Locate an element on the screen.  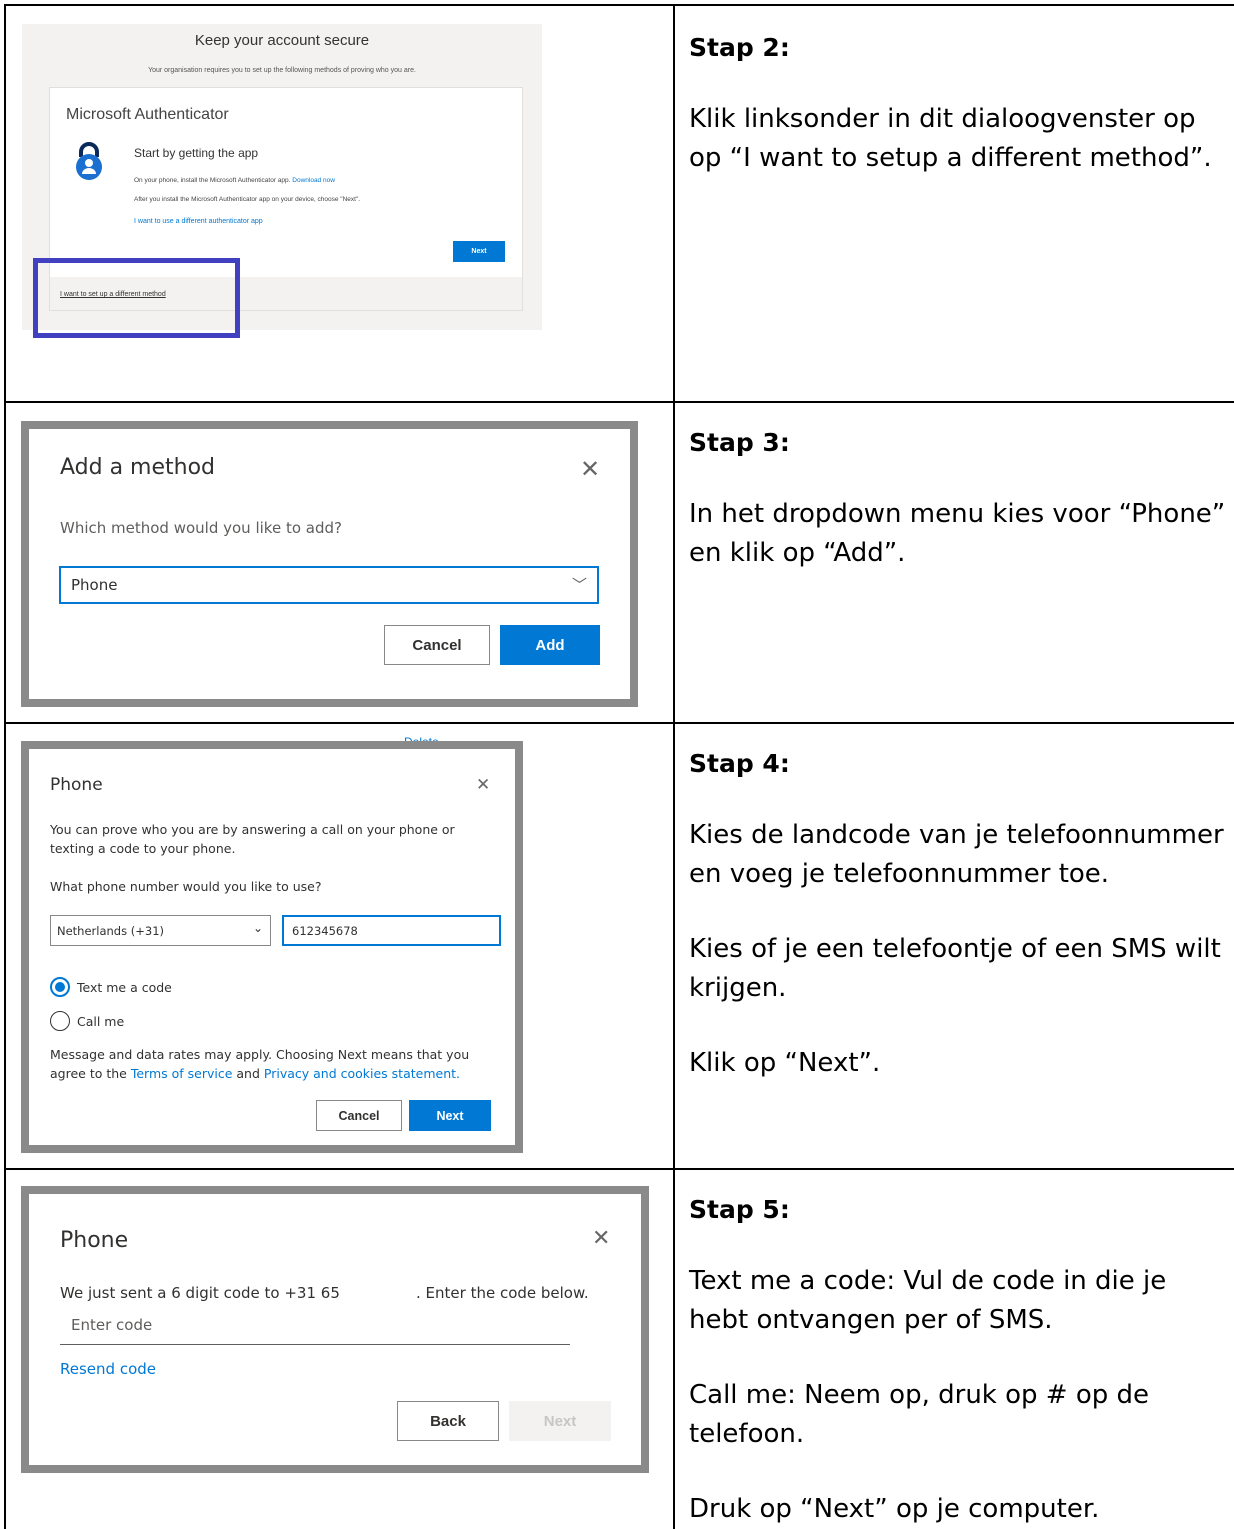
table-divider-col is located at coordinates (674, 766).